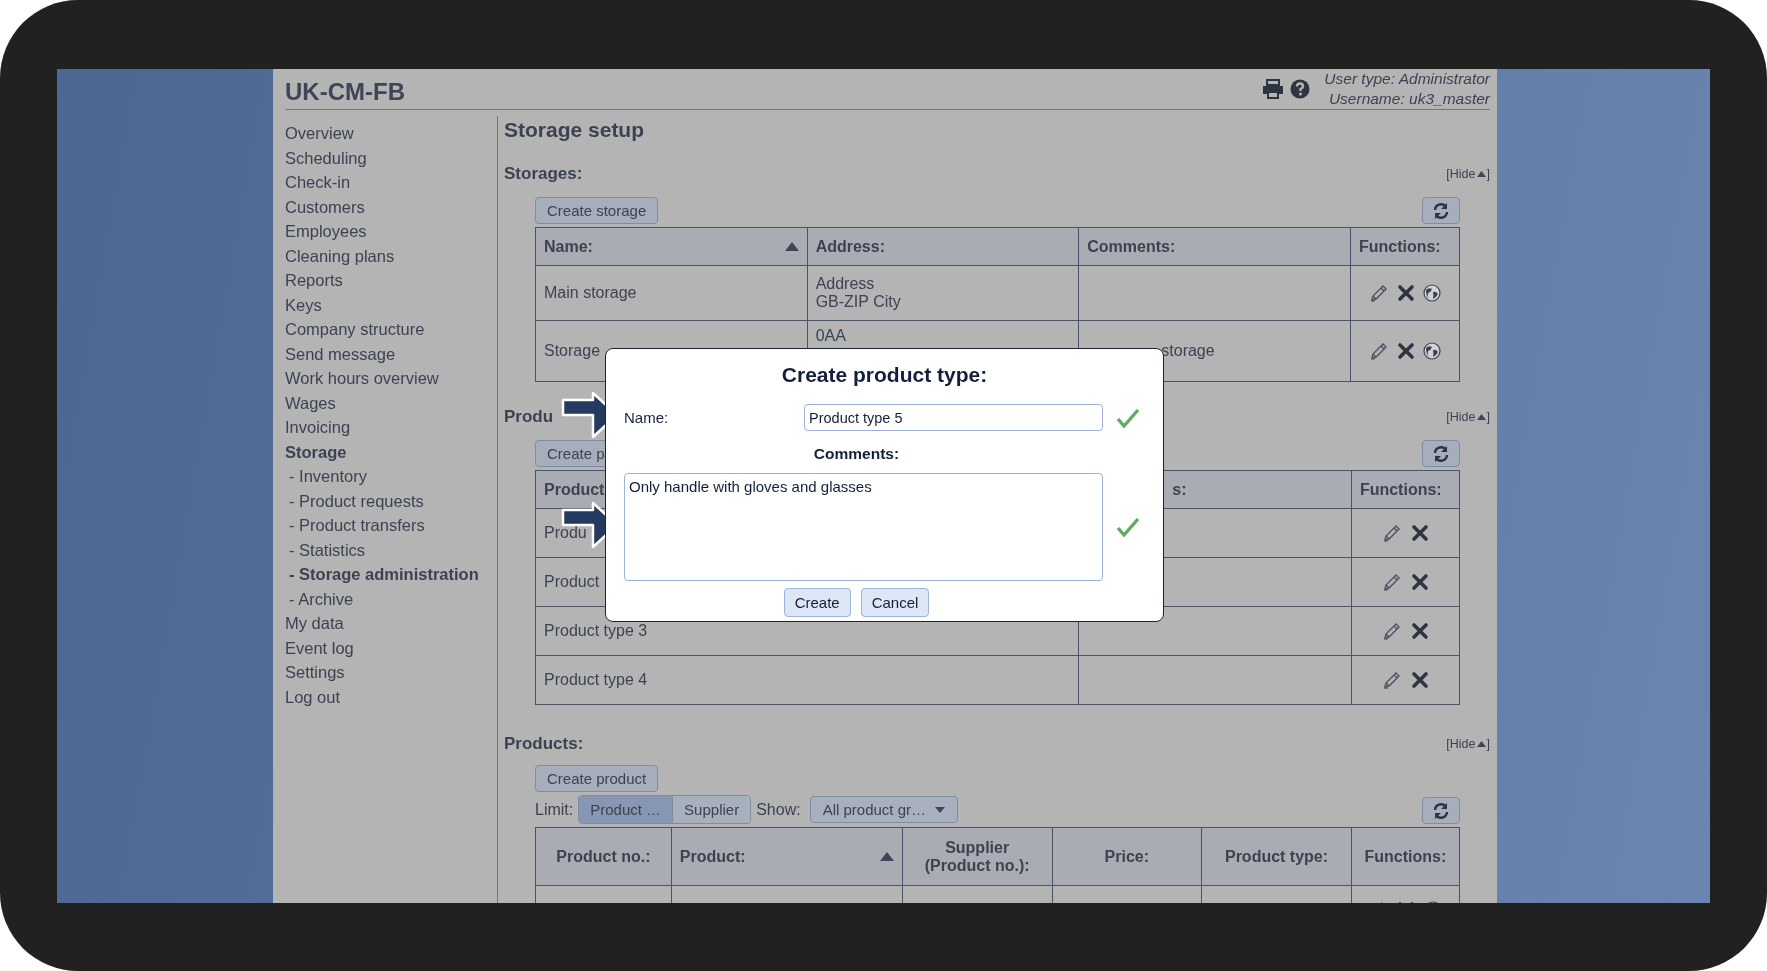 The width and height of the screenshot is (1767, 971). What do you see at coordinates (817, 602) in the screenshot?
I see `dialog-button: Create` at bounding box center [817, 602].